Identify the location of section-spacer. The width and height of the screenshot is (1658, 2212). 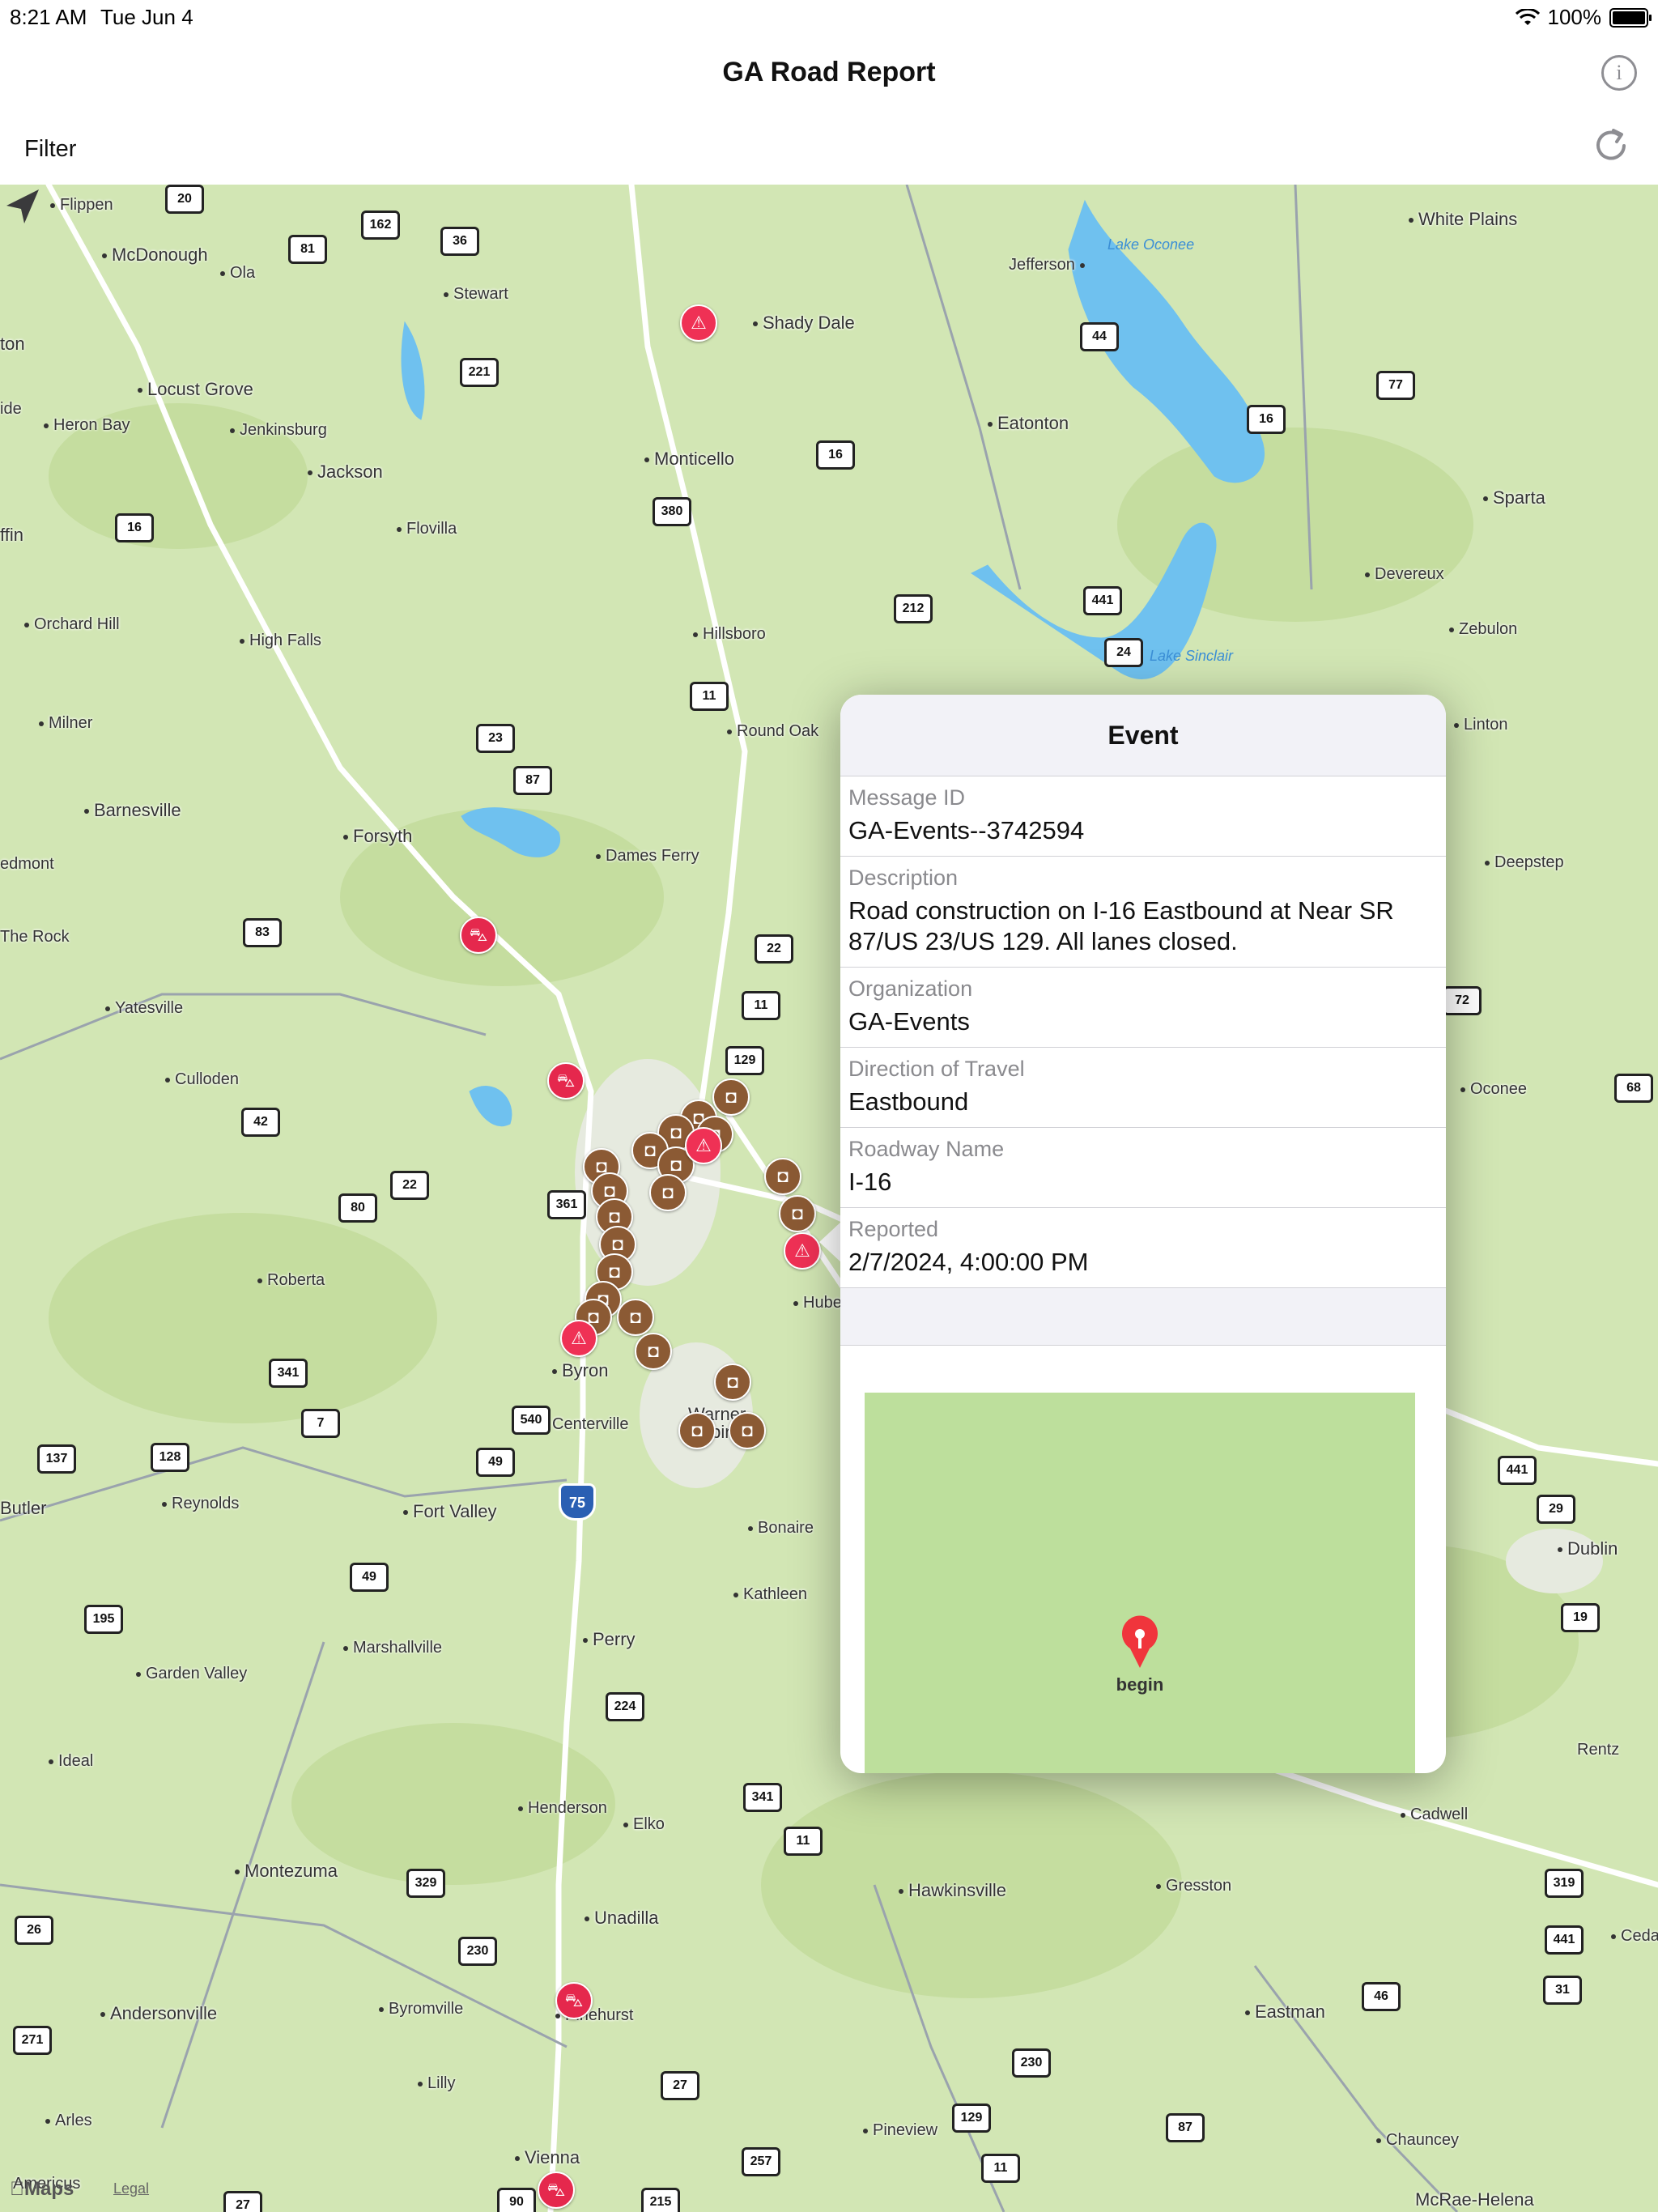
(1143, 1317).